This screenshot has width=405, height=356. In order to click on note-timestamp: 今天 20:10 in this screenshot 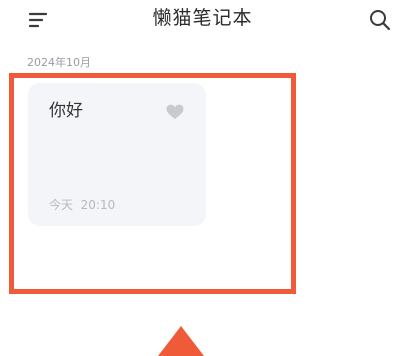, I will do `click(82, 205)`.